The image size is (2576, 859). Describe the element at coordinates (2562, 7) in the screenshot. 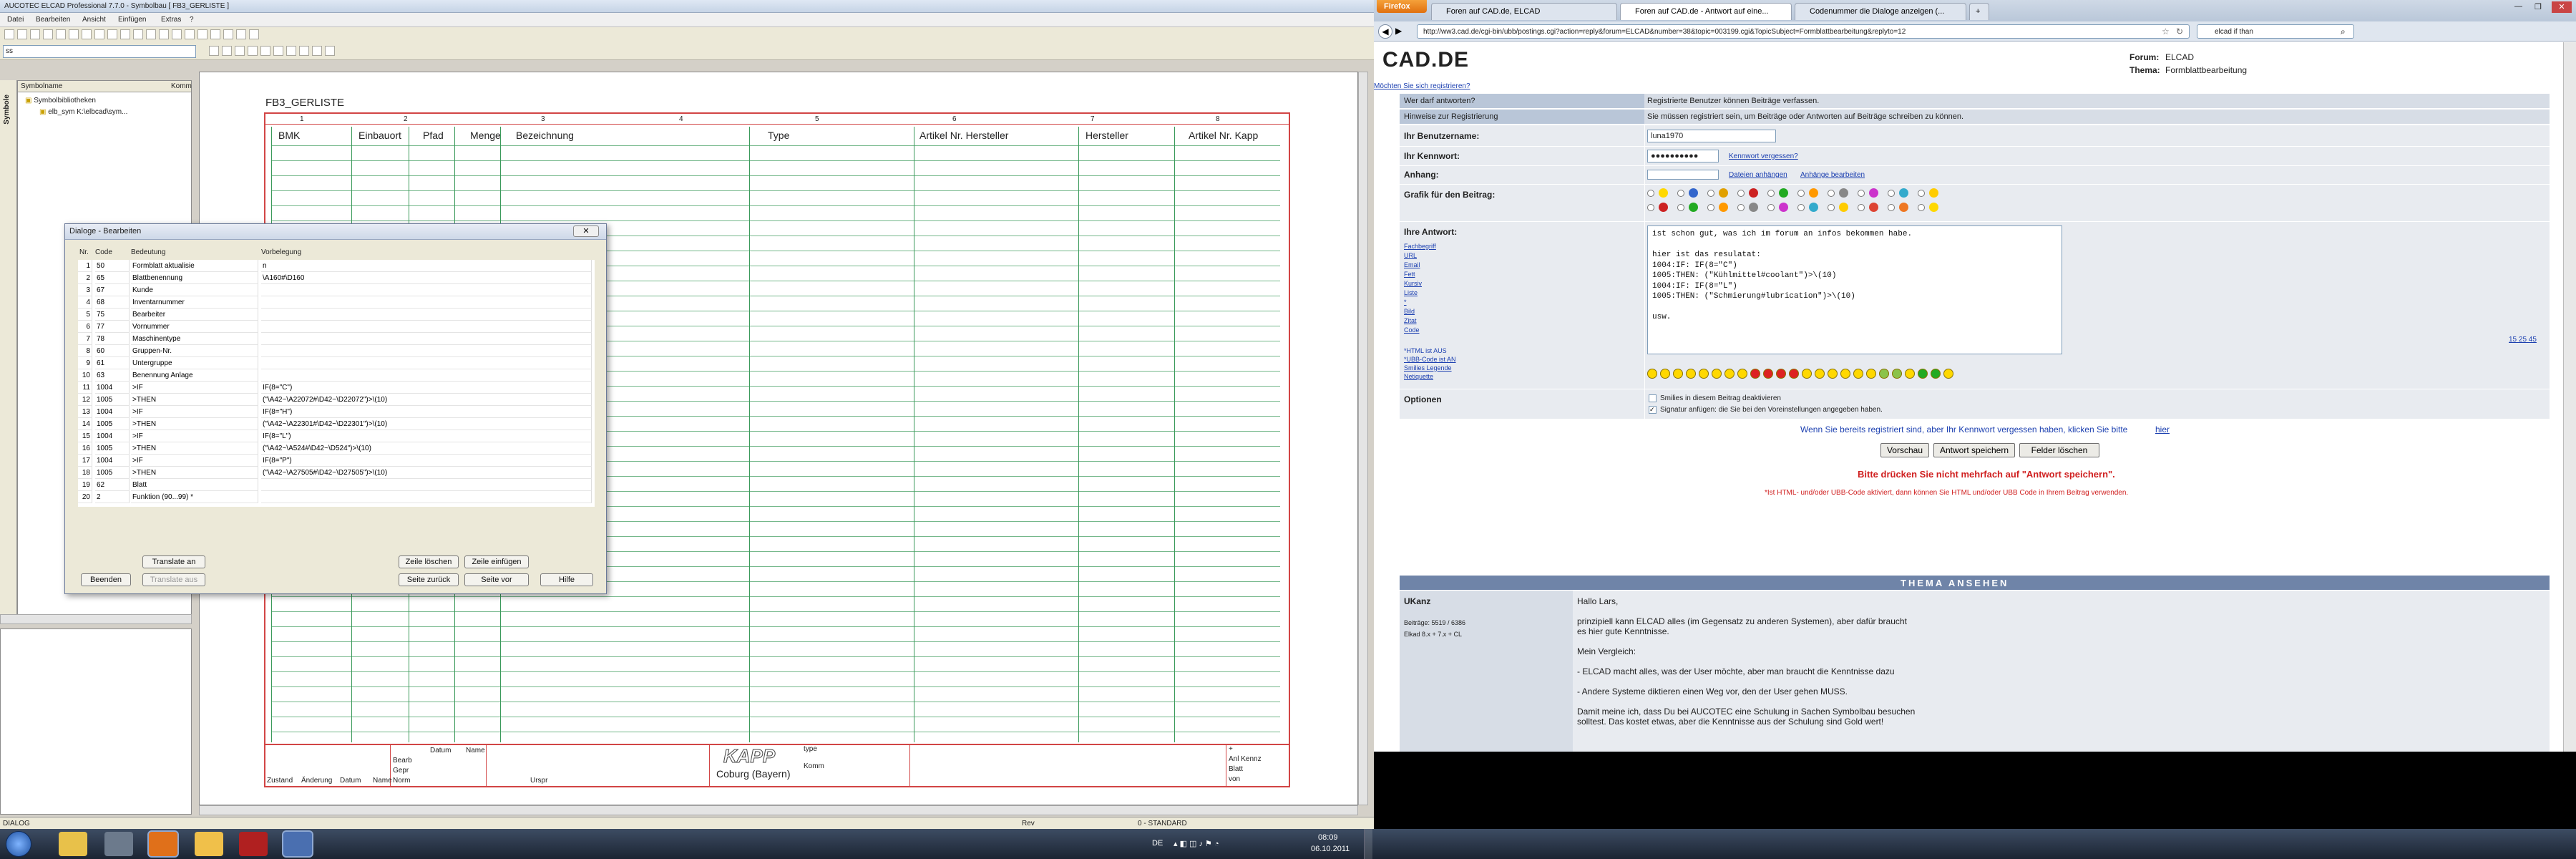

I see `close-window-icon: ✕` at that location.